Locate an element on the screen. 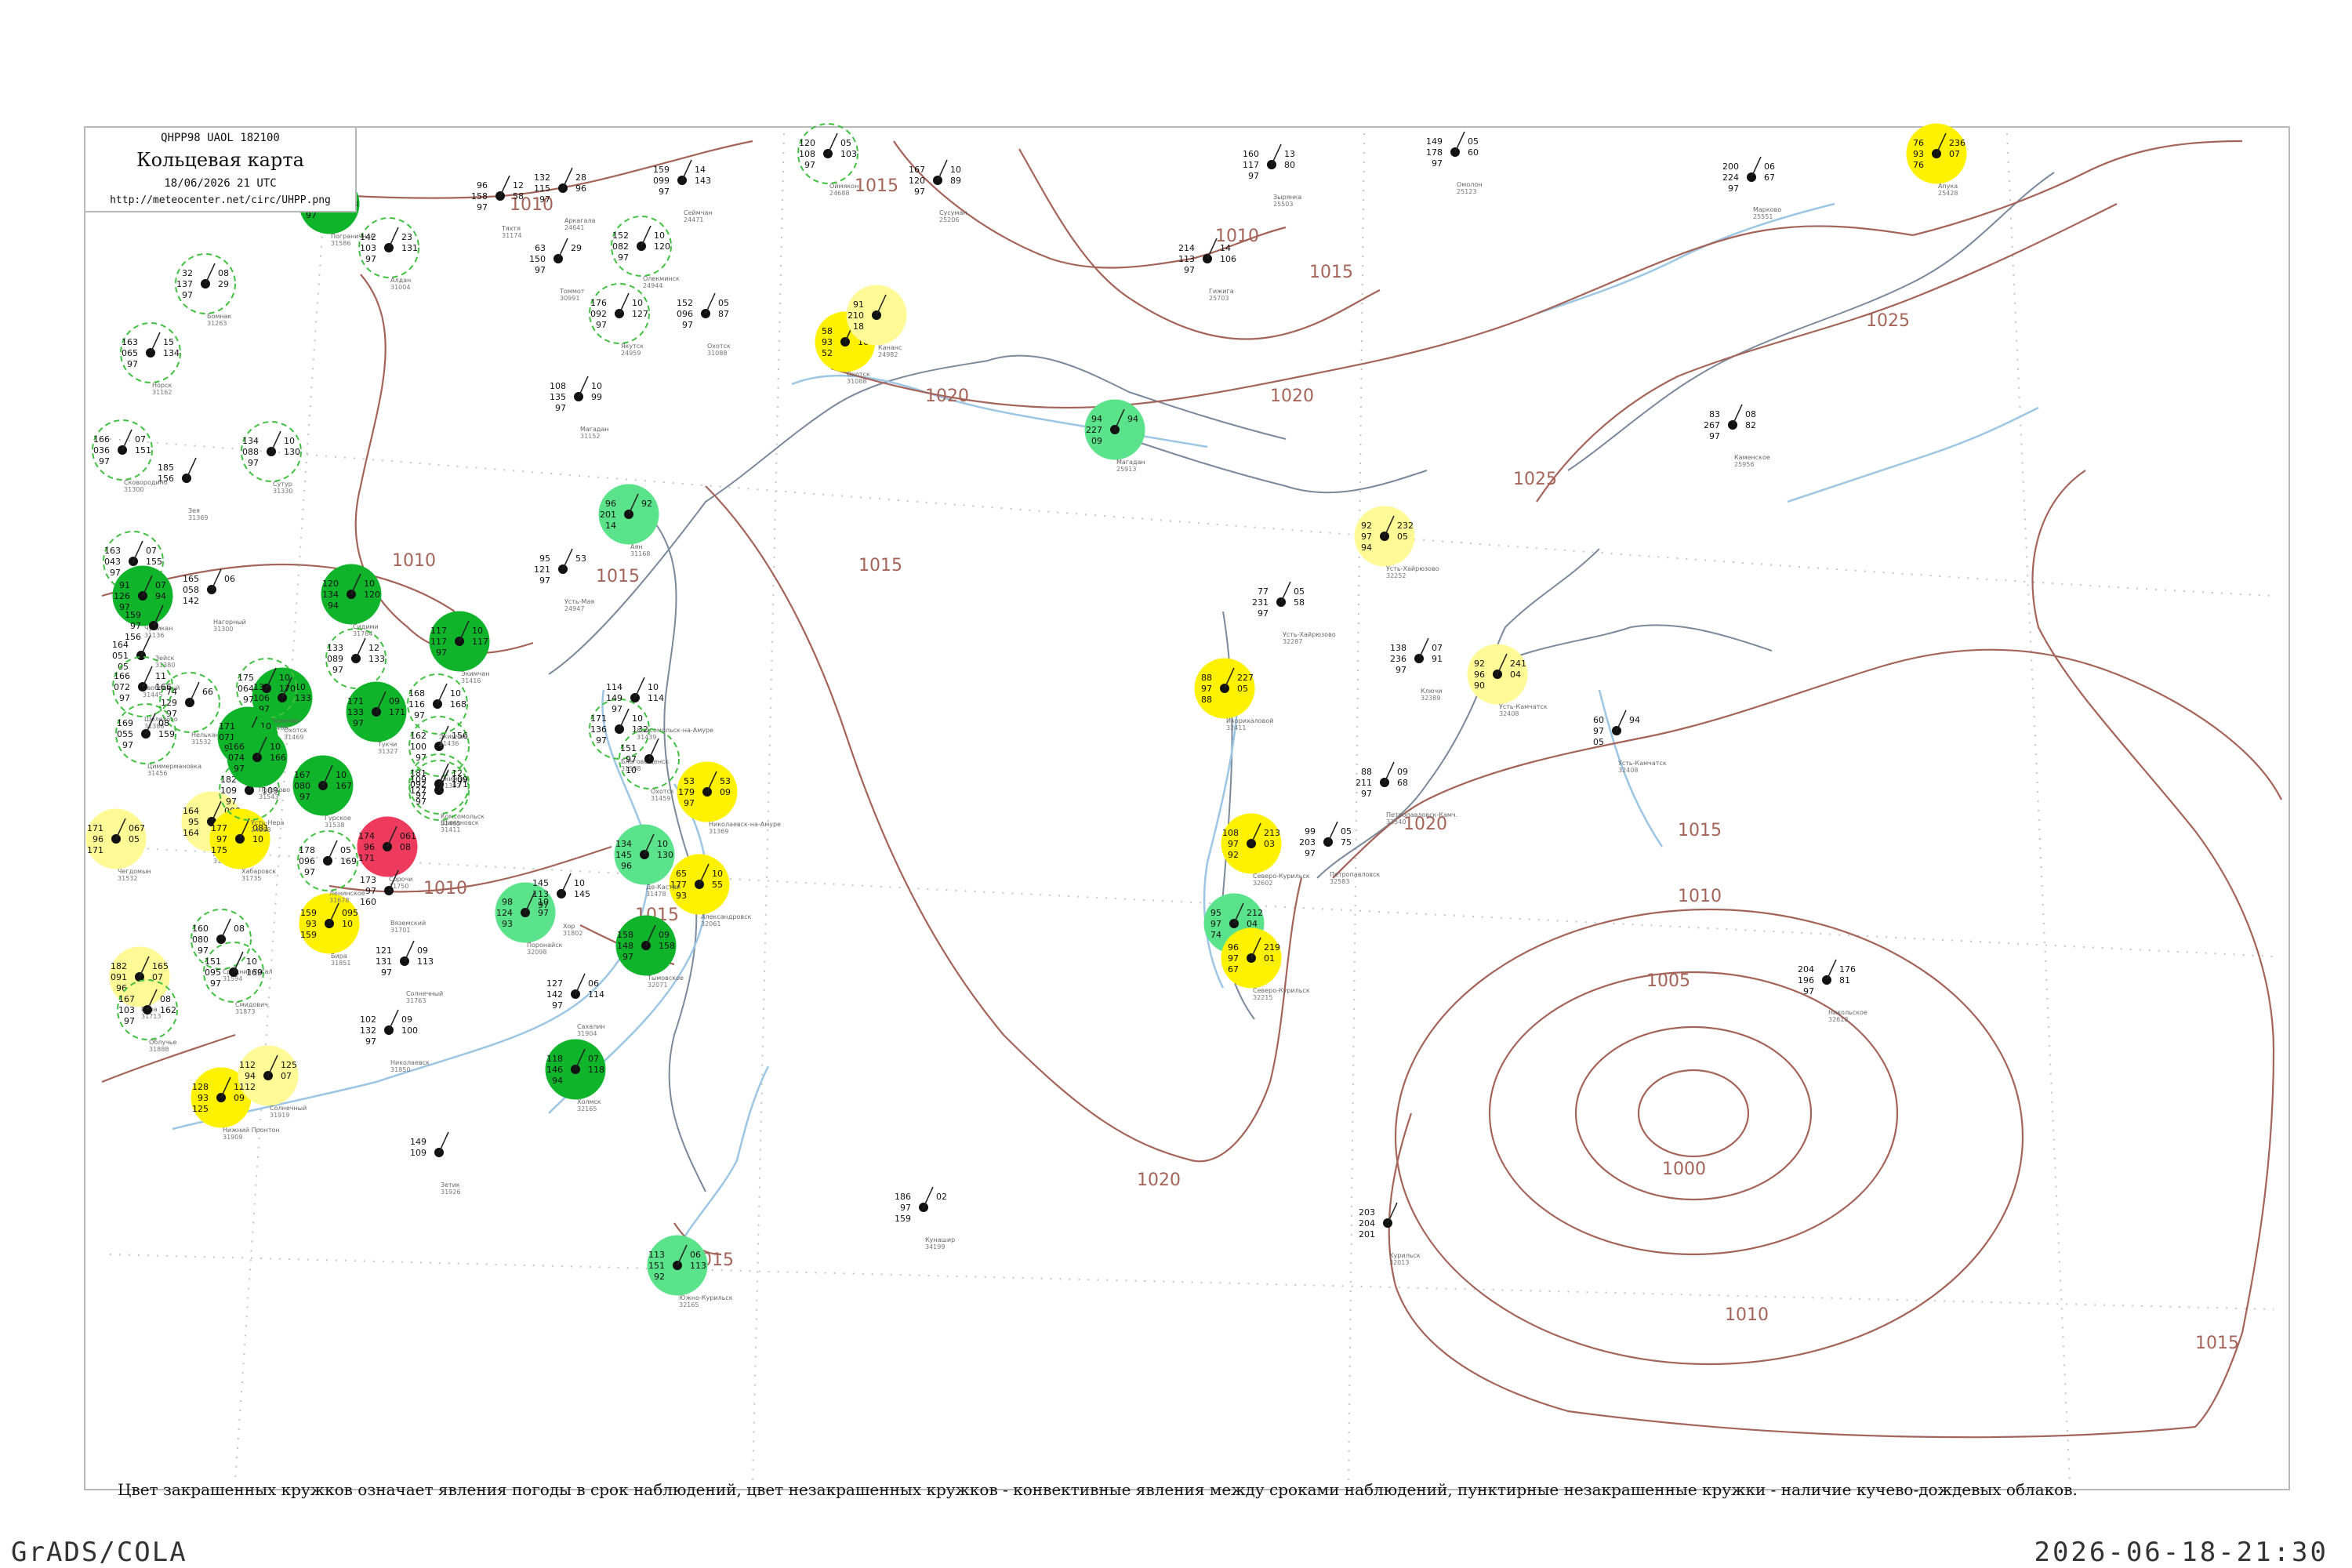 The height and width of the screenshot is (1568, 2352). weather-station: 15909997 14143 Сеймчан24471 is located at coordinates (683, 191).